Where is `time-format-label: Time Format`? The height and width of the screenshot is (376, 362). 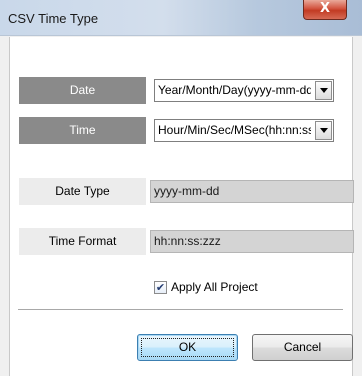
time-format-label: Time Format is located at coordinates (82, 241).